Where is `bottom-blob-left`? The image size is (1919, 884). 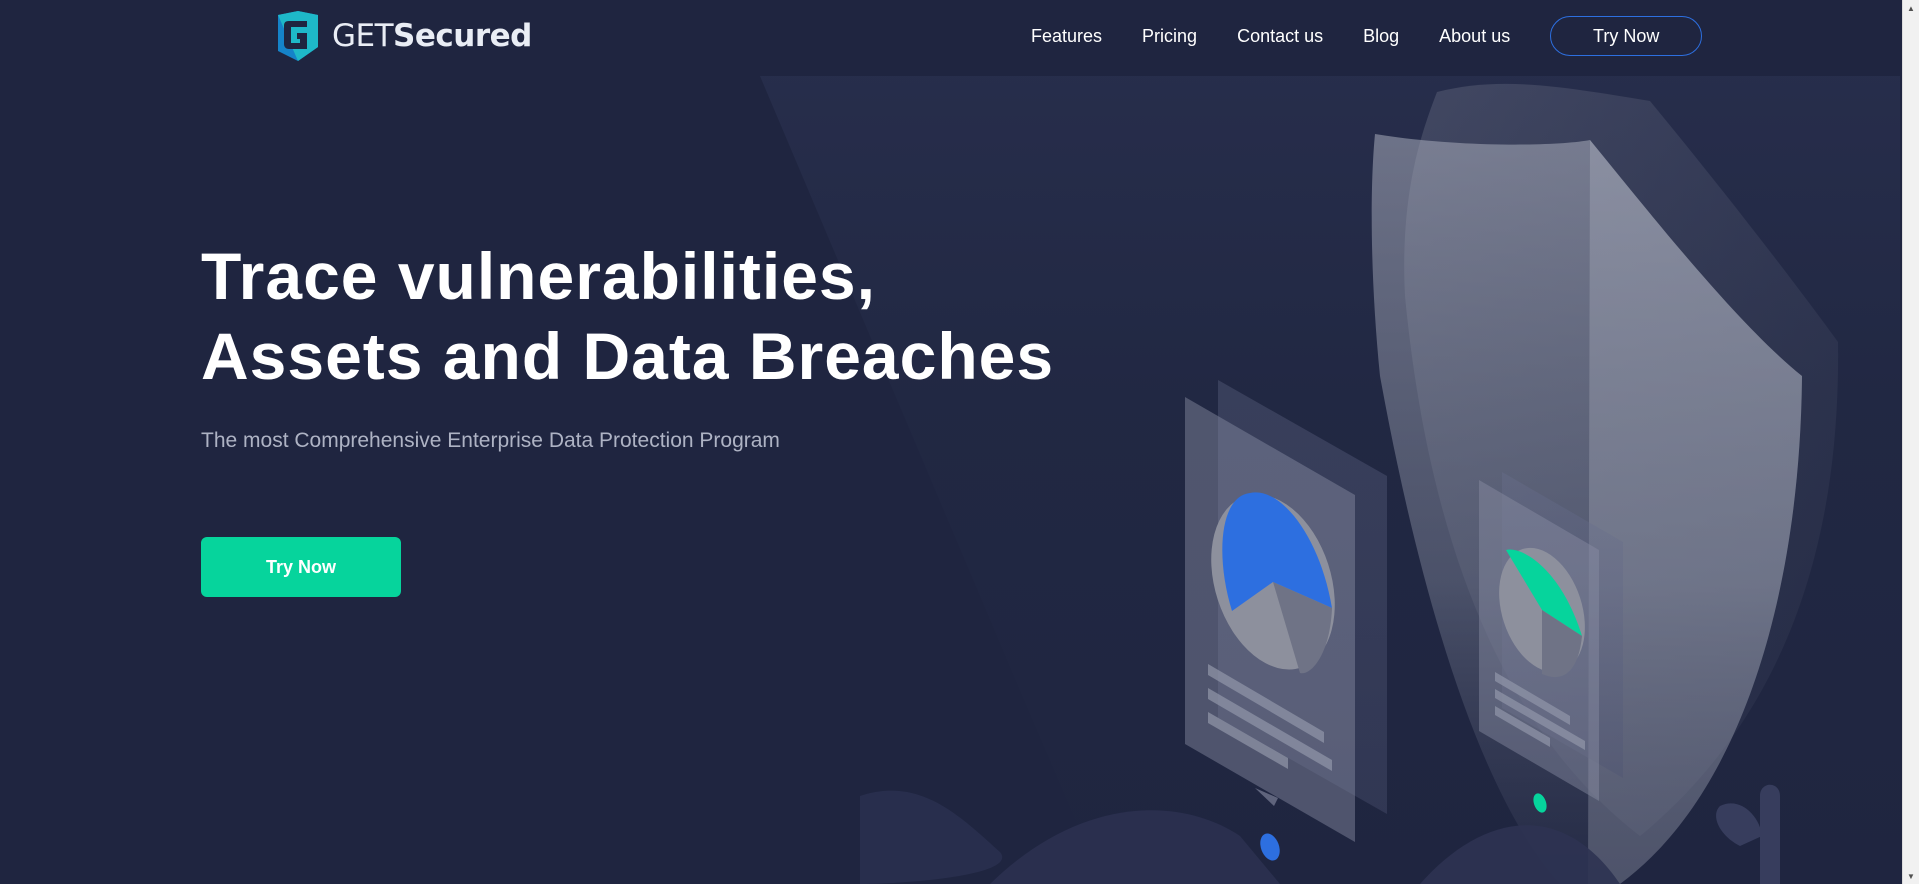 bottom-blob-left is located at coordinates (931, 837).